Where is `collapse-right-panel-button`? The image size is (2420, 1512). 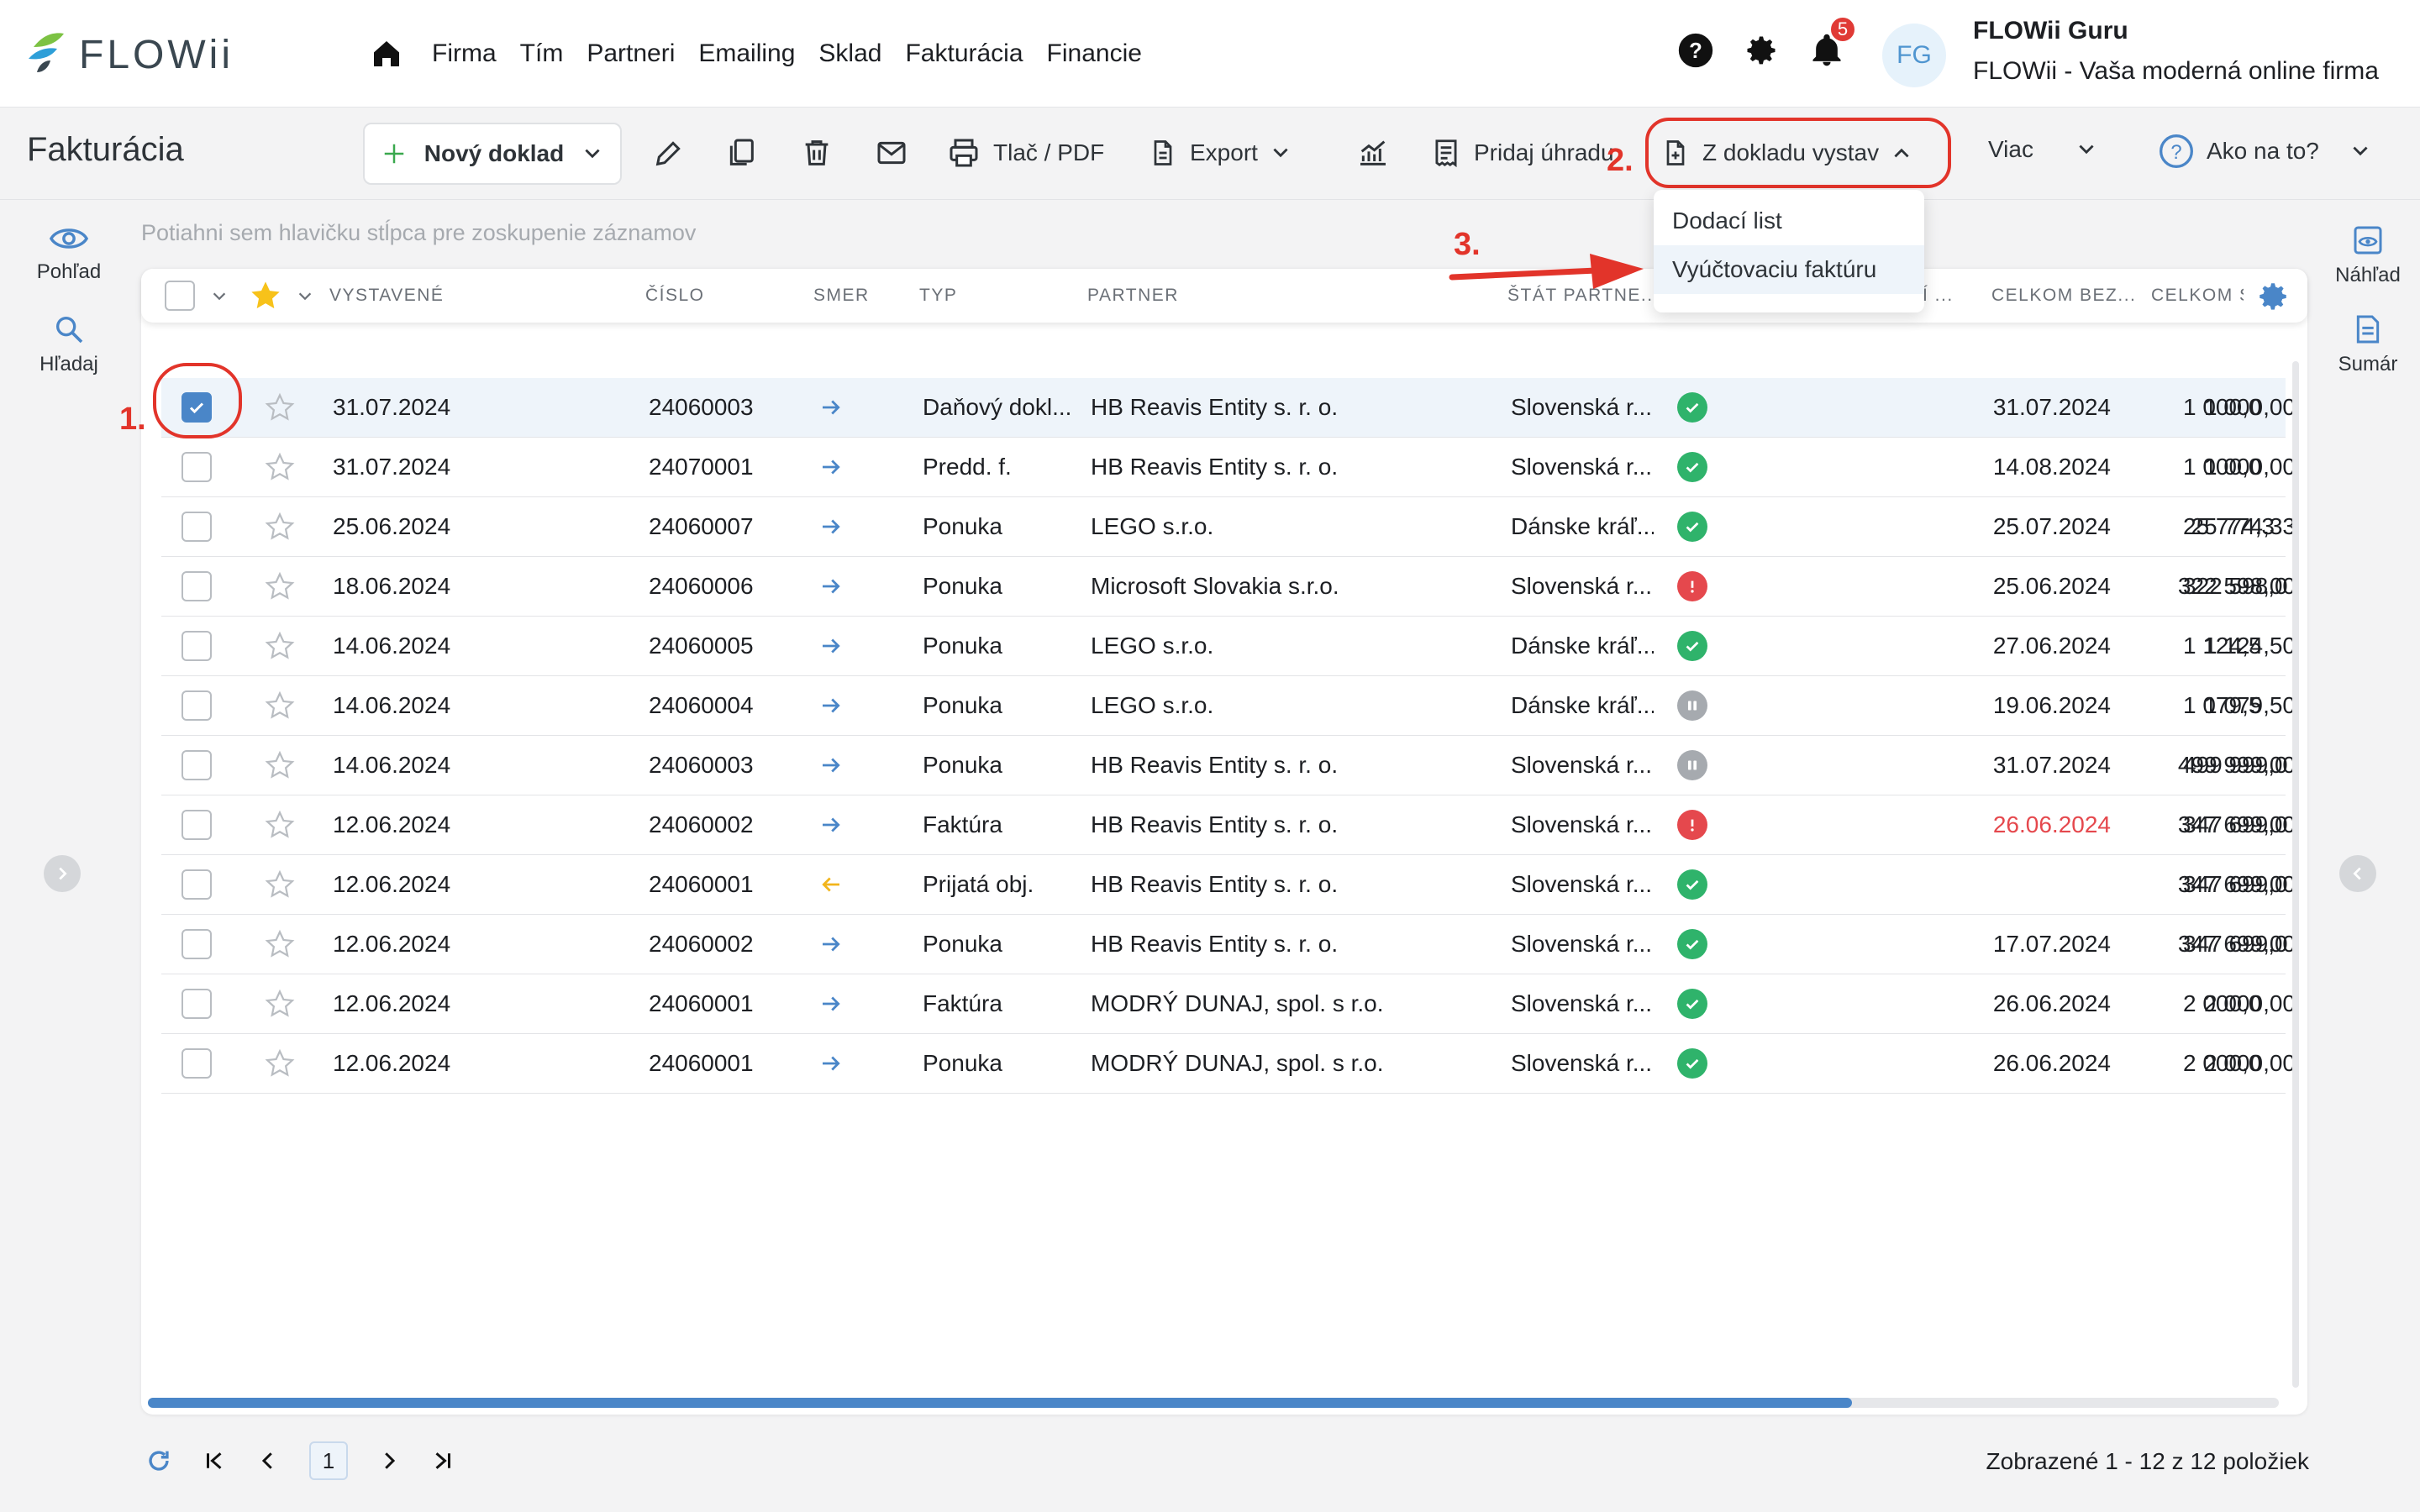
collapse-right-panel-button is located at coordinates (2357, 873).